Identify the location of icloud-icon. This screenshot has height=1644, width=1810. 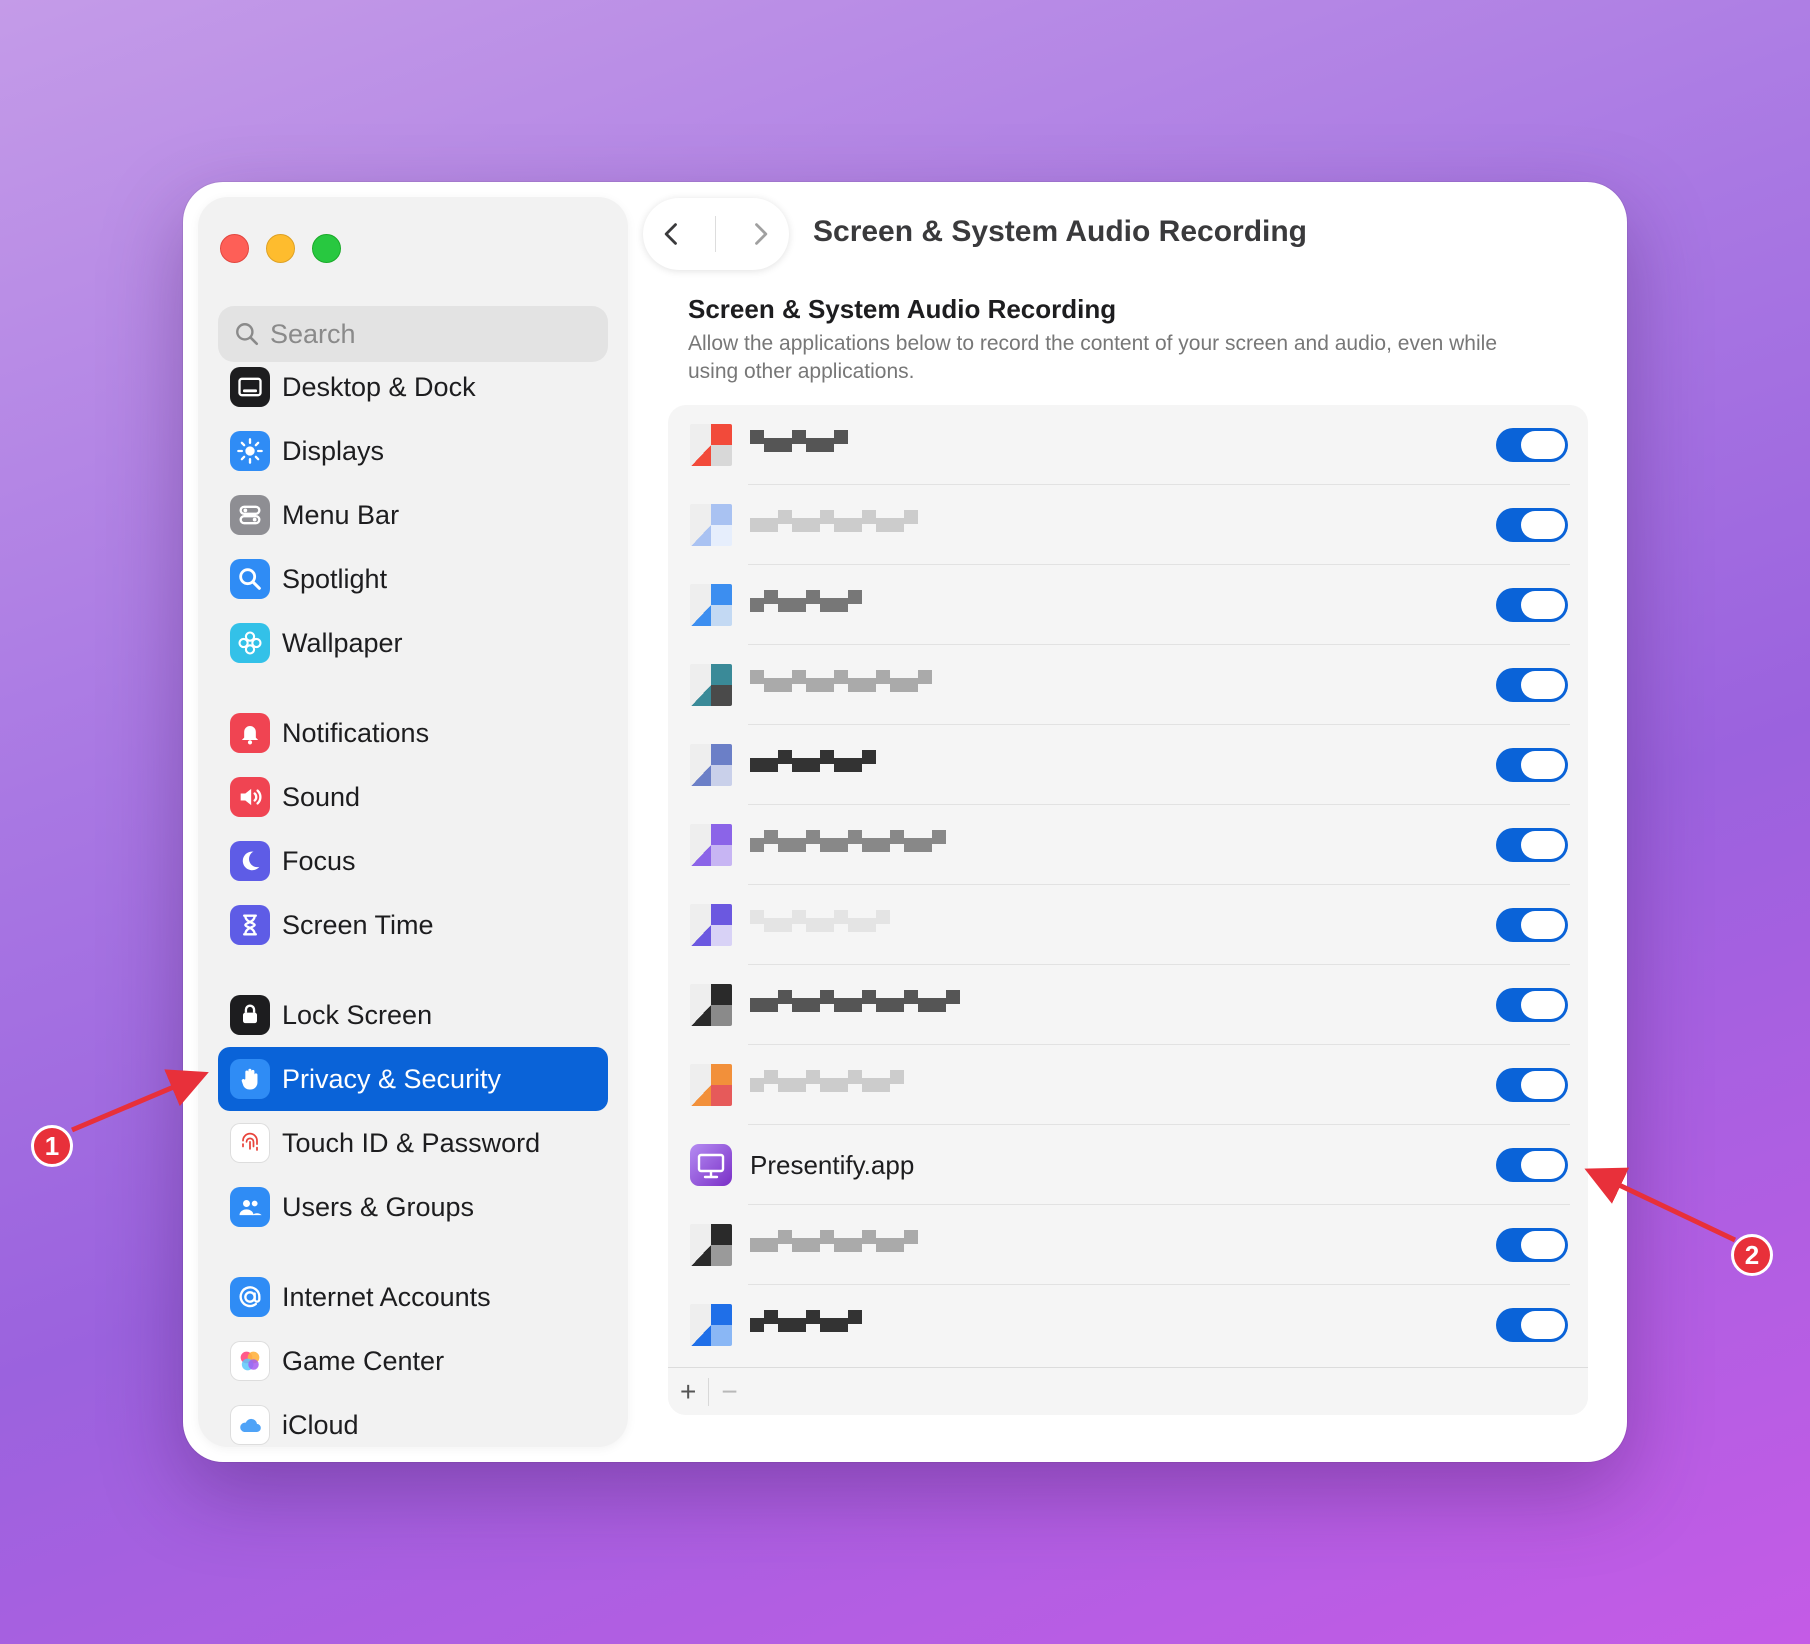
(250, 1425).